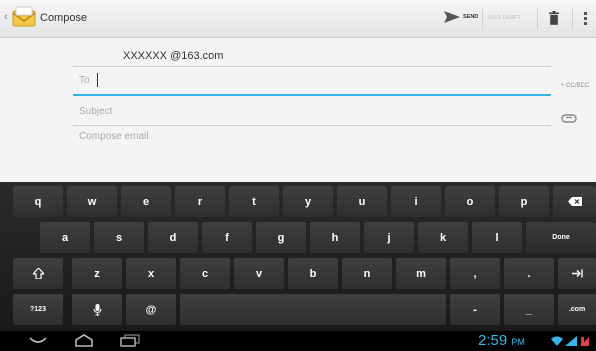 The height and width of the screenshot is (351, 596). What do you see at coordinates (461, 17) in the screenshot?
I see `send-button: SEND` at bounding box center [461, 17].